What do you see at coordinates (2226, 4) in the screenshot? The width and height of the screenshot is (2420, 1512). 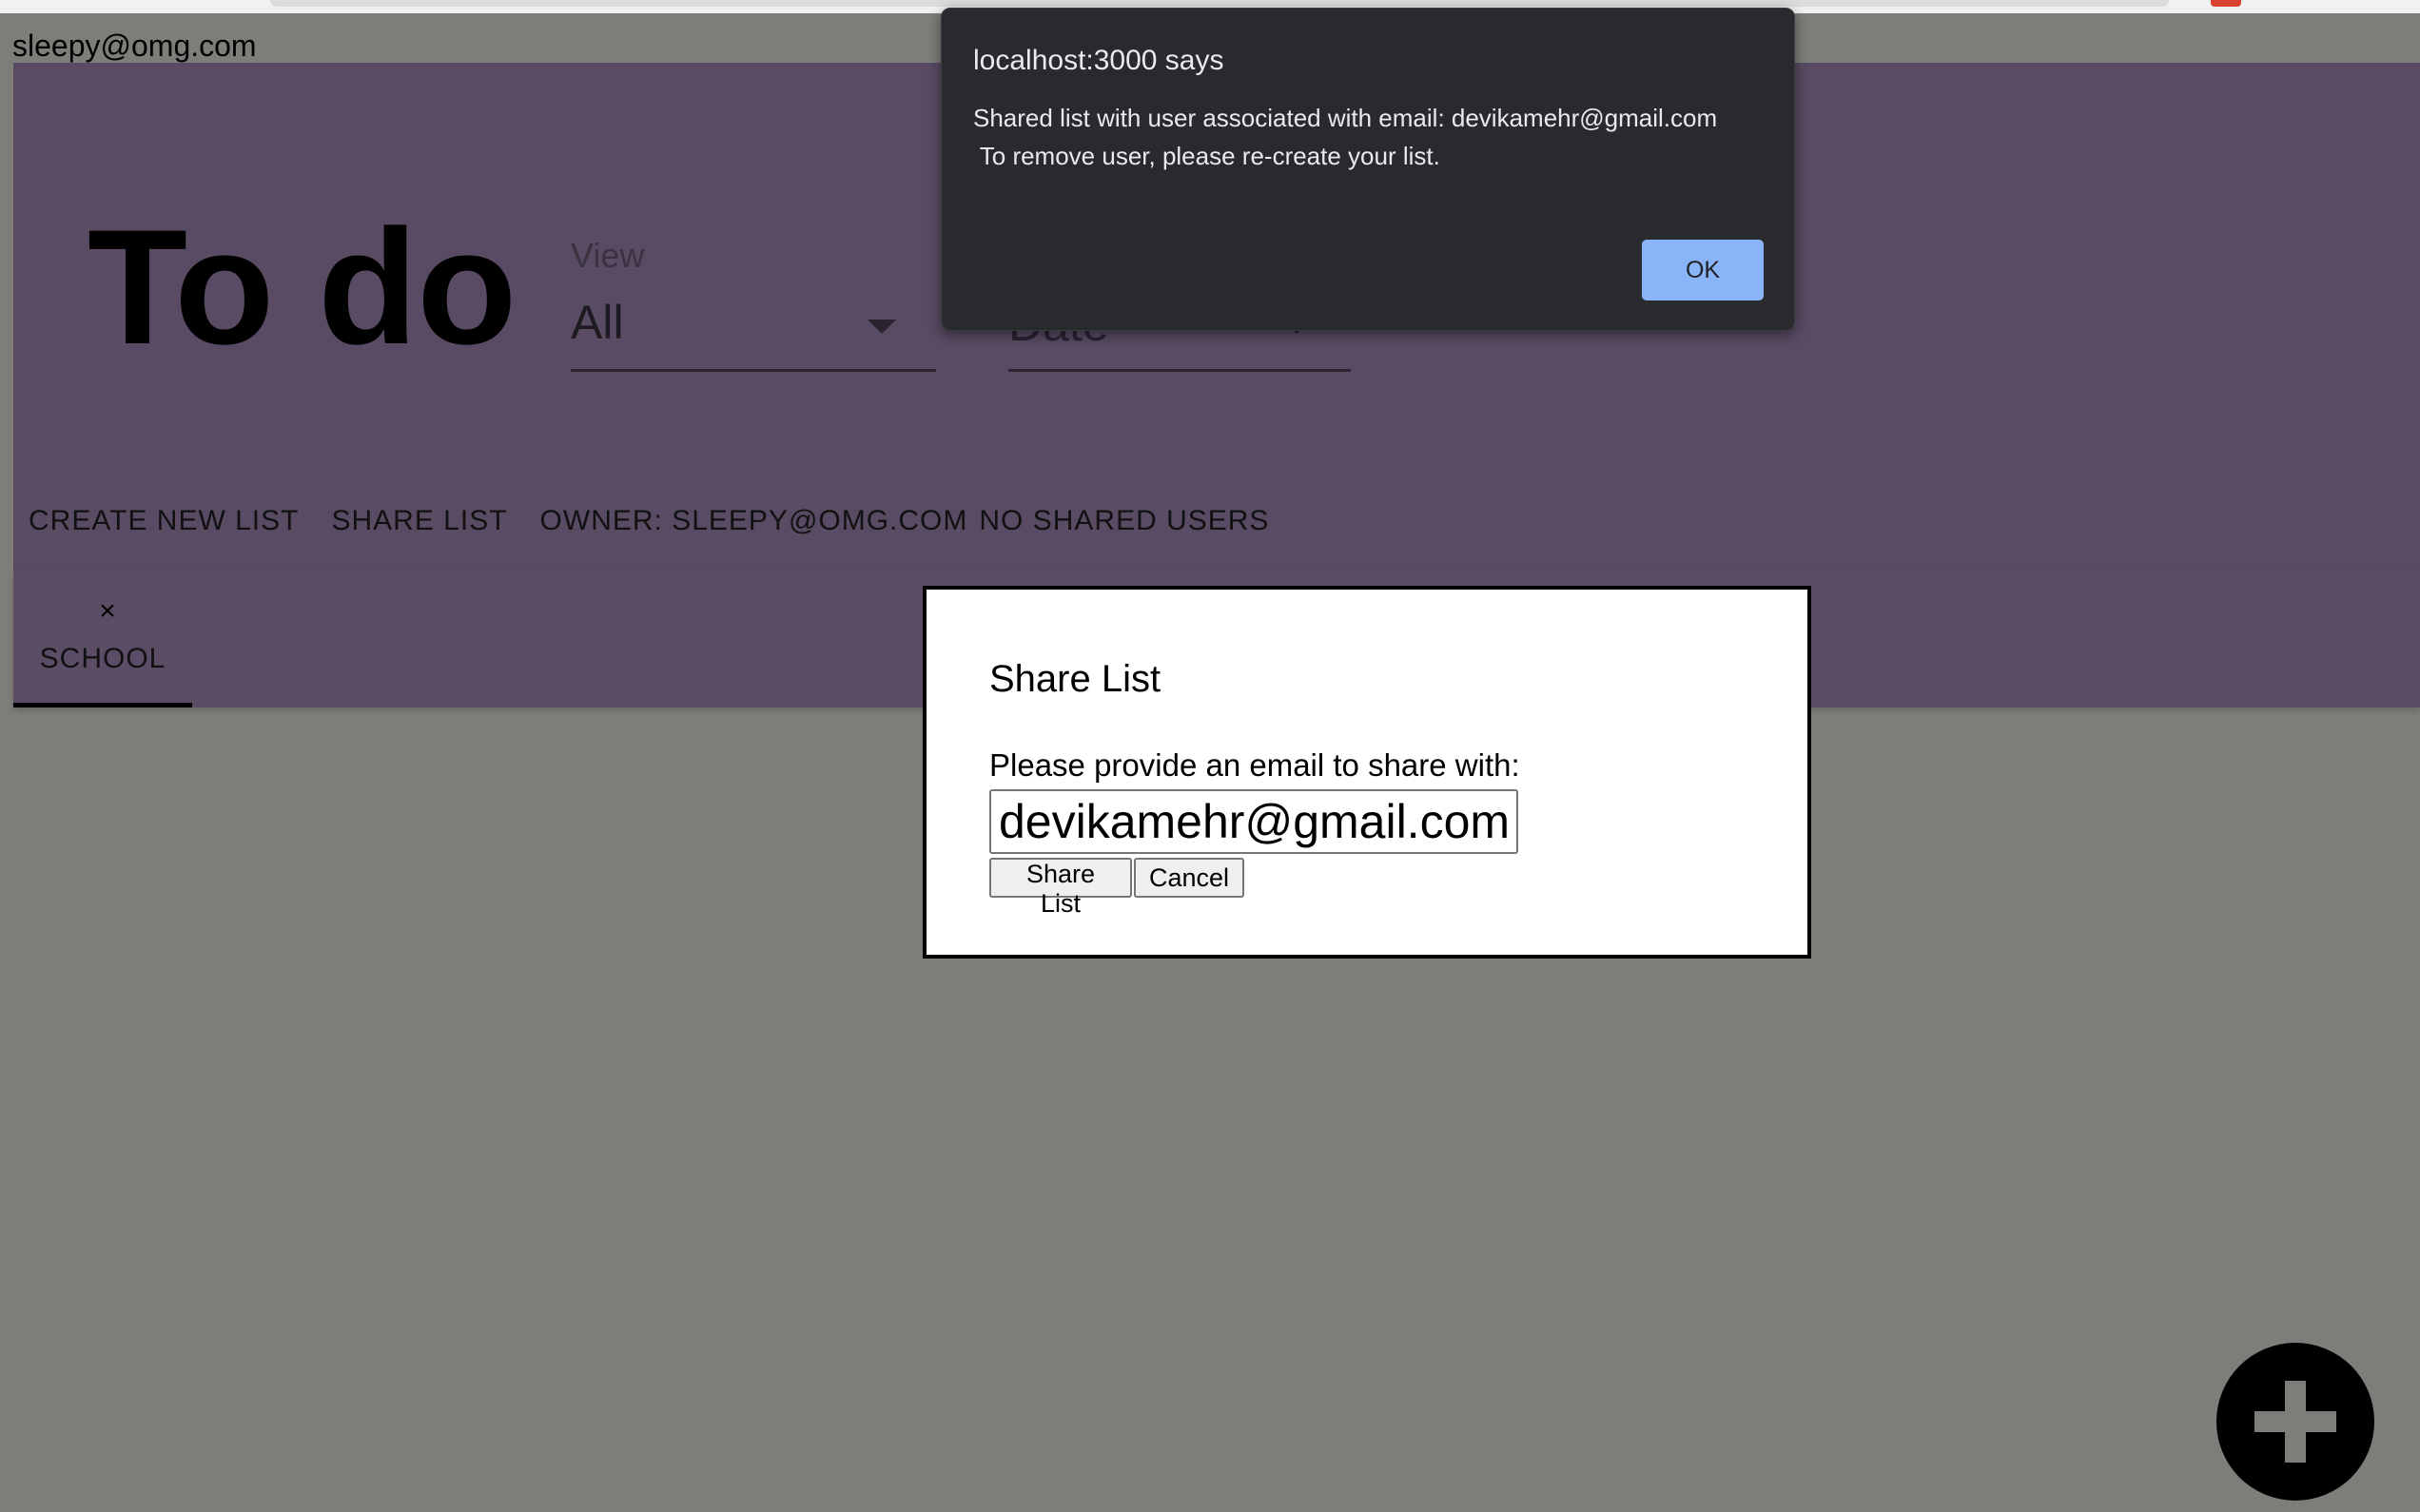 I see `extension-icon` at bounding box center [2226, 4].